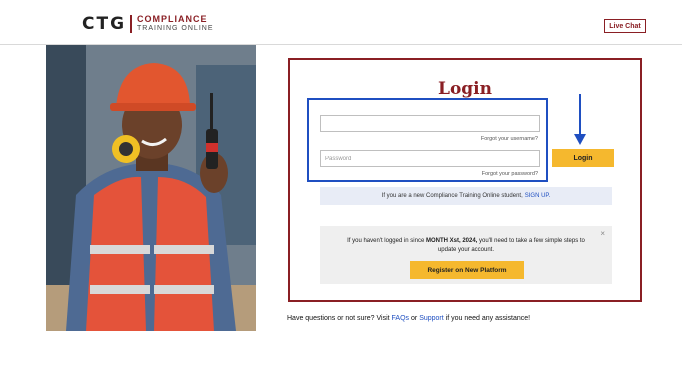 The image size is (682, 383). I want to click on live-chat-button: Live Chat, so click(625, 26).